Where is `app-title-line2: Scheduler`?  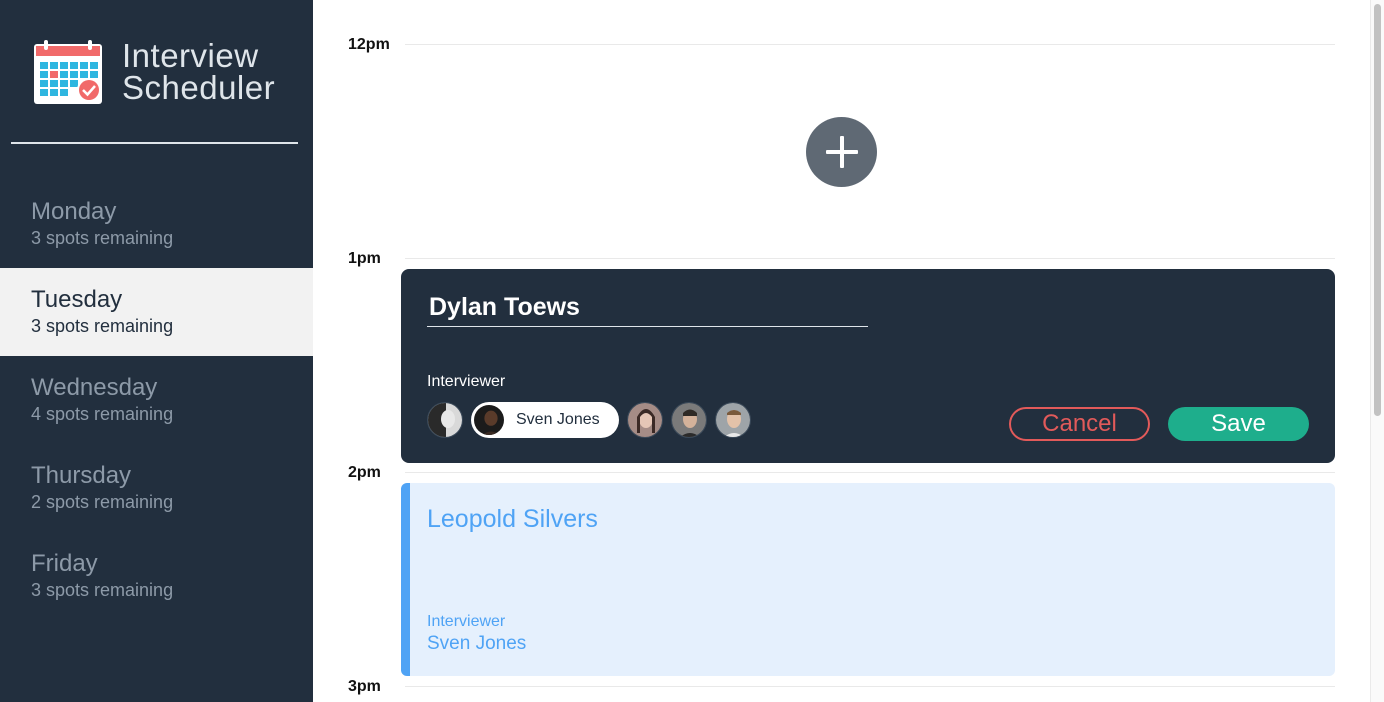
app-title-line2: Scheduler is located at coordinates (199, 87).